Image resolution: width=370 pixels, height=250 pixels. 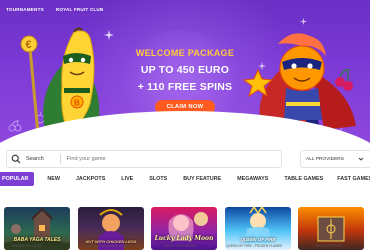 What do you see at coordinates (252, 179) in the screenshot?
I see `tab-megaways: MEGAWAYS` at bounding box center [252, 179].